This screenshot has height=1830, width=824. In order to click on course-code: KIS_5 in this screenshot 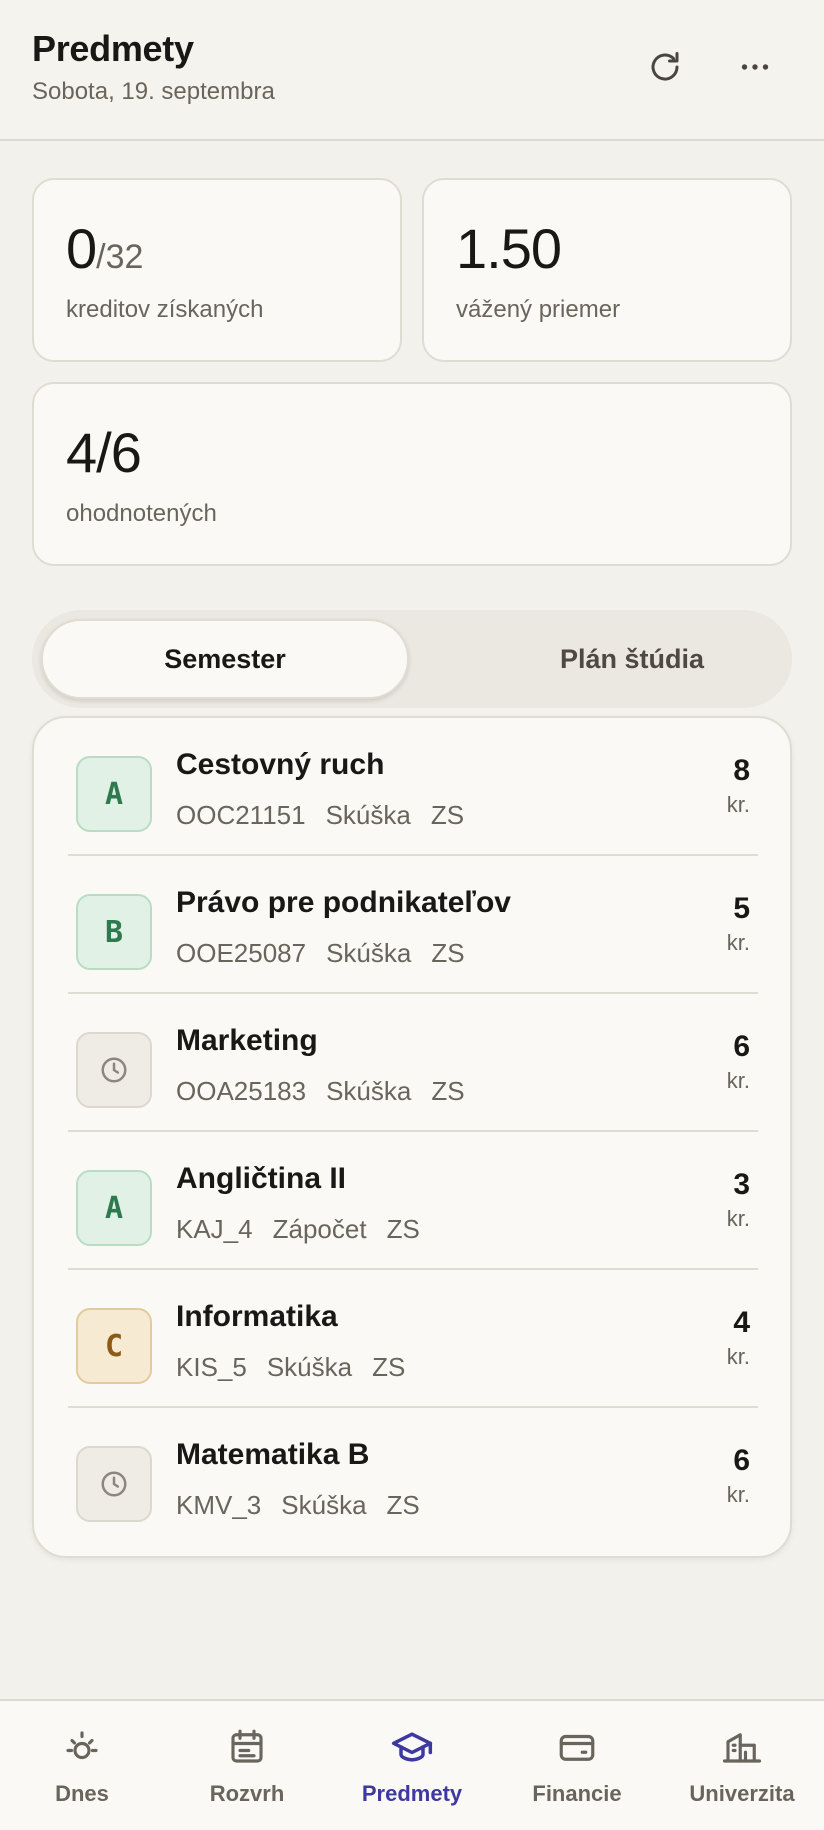, I will do `click(211, 1367)`.